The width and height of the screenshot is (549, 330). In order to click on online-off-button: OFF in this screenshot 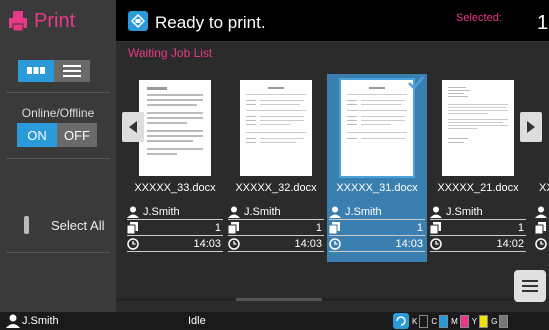, I will do `click(77, 135)`.